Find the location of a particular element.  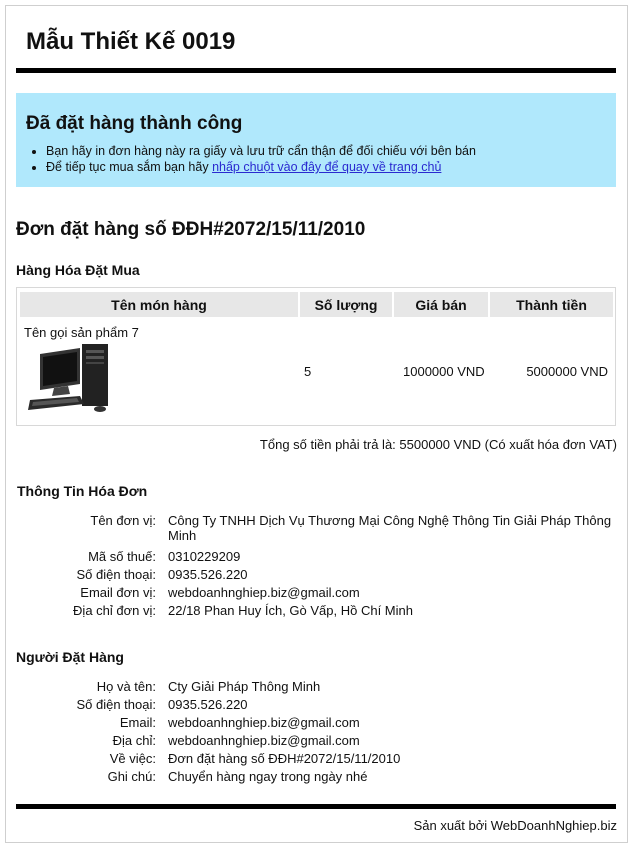

buyer-field: Email: webdoanhnghiep.biz@gmail.com is located at coordinates (316, 724).